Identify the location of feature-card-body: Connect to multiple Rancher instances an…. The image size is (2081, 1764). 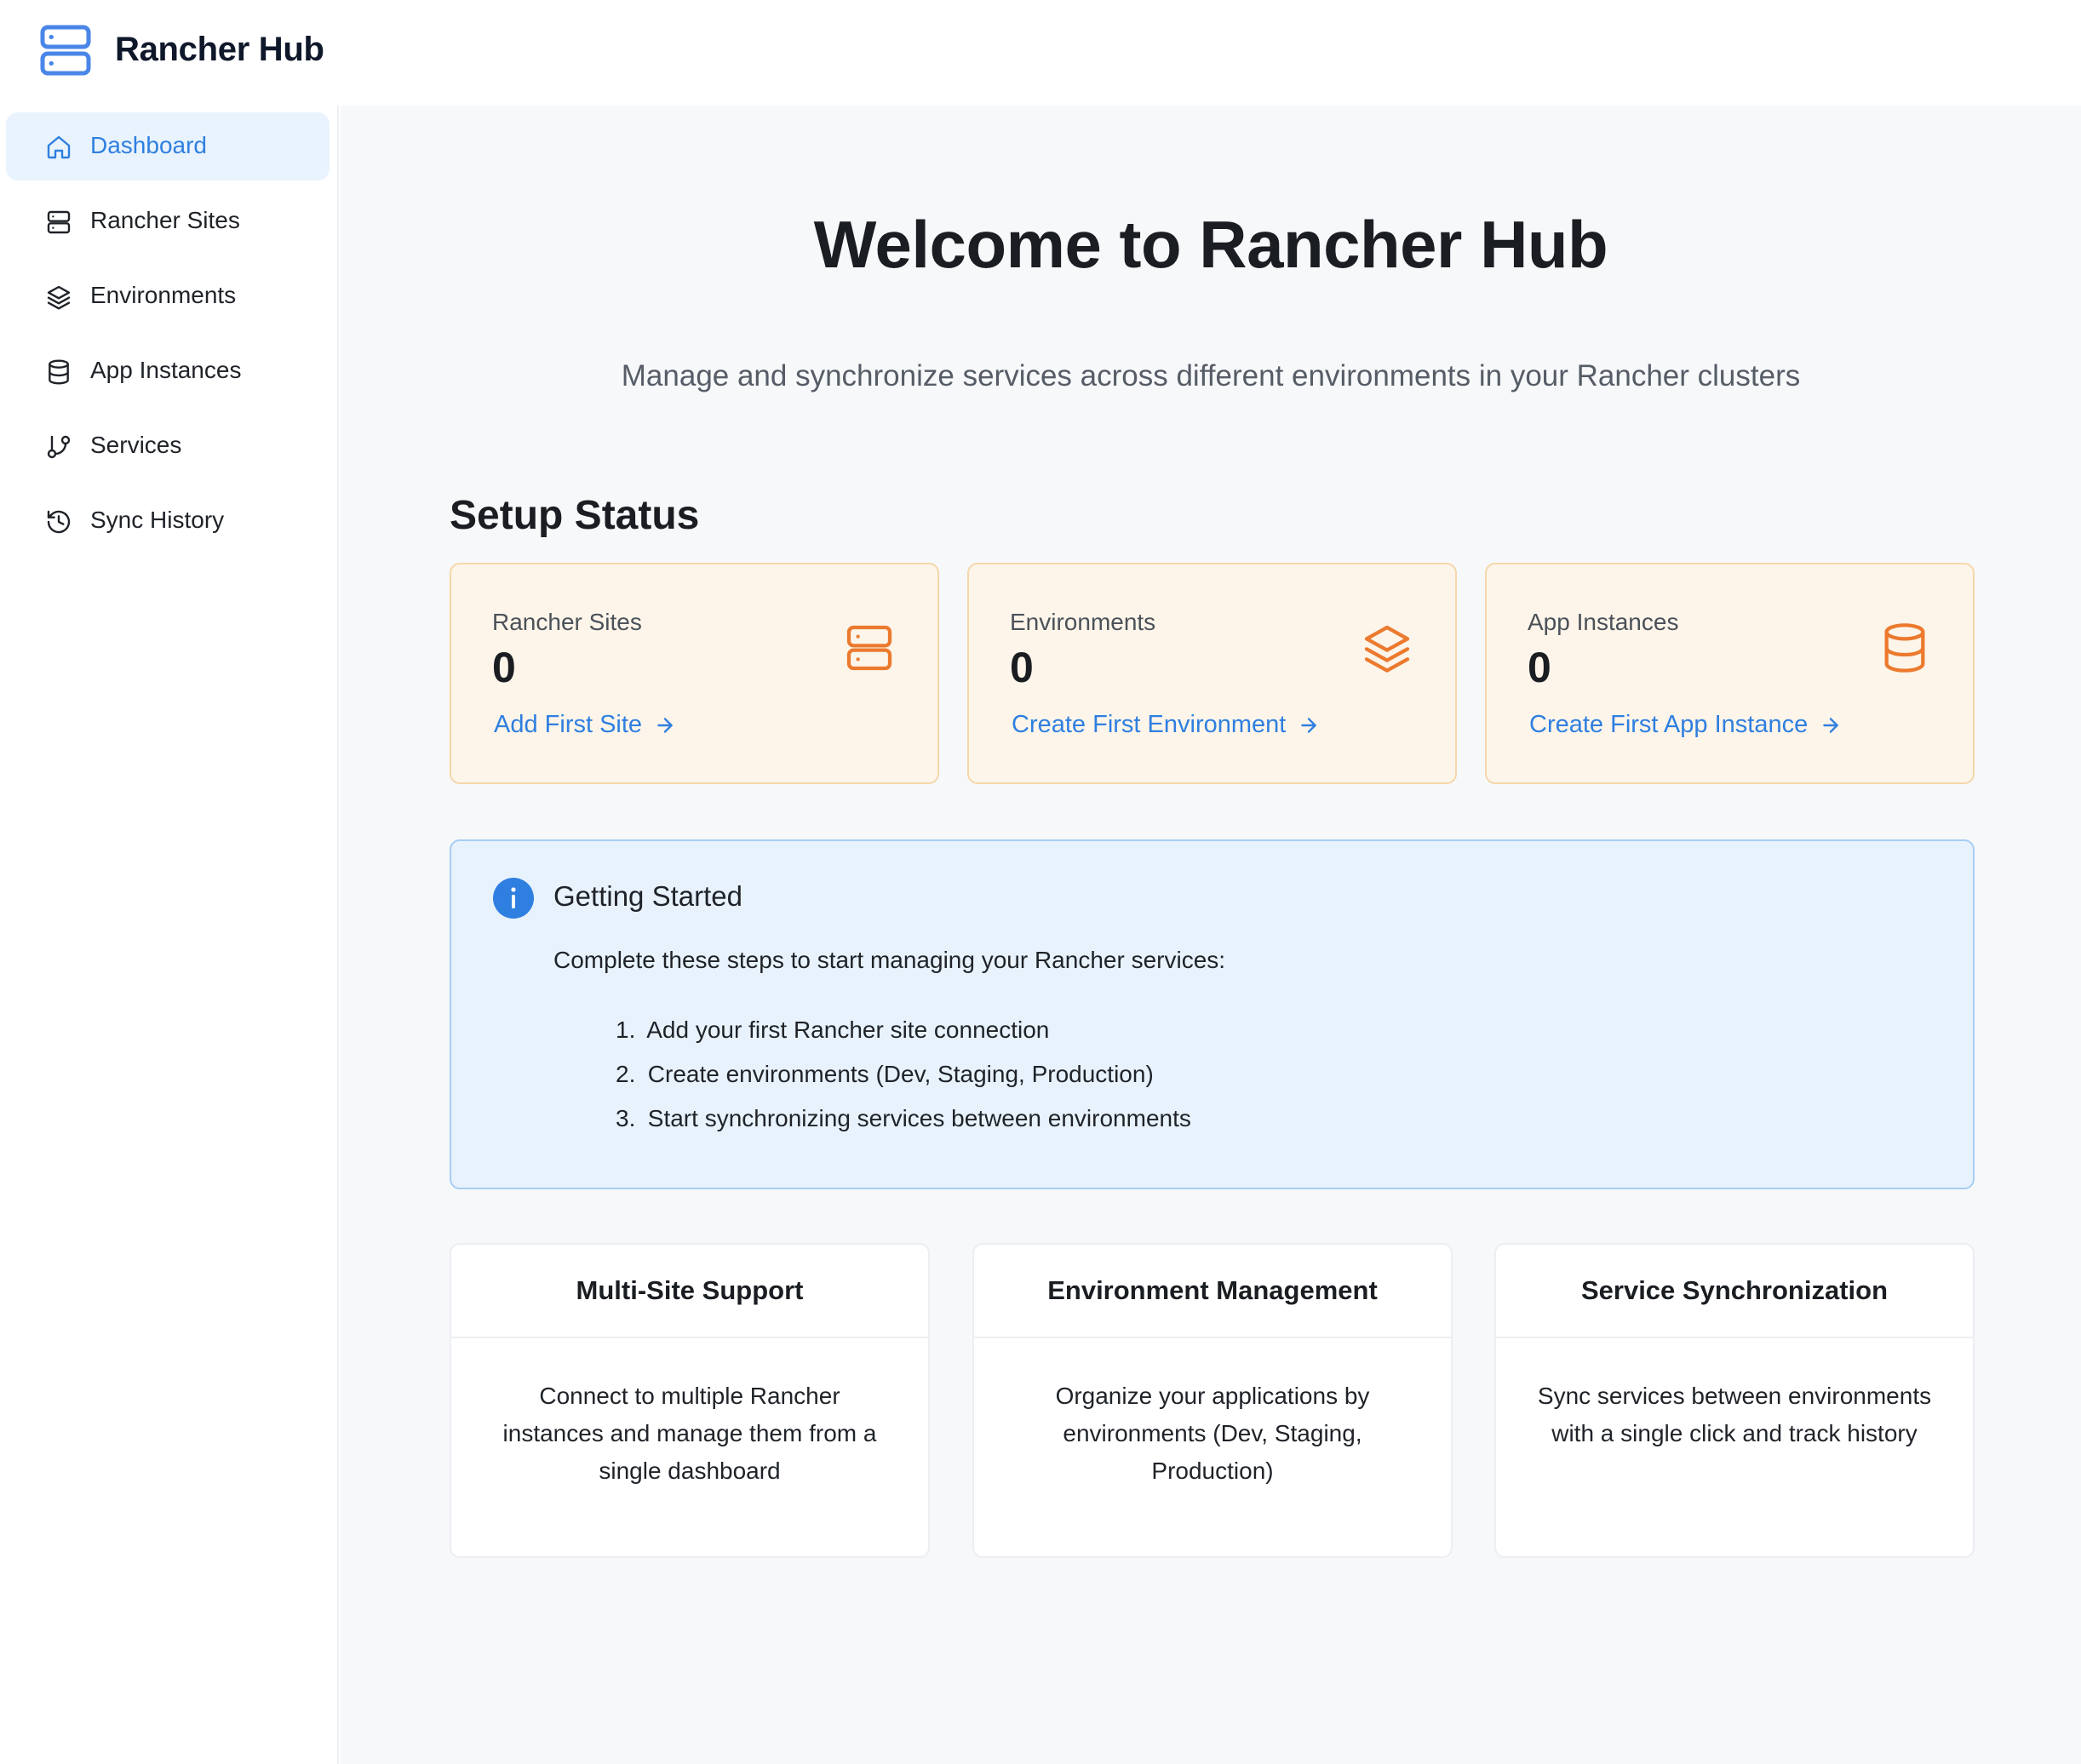
(690, 1433).